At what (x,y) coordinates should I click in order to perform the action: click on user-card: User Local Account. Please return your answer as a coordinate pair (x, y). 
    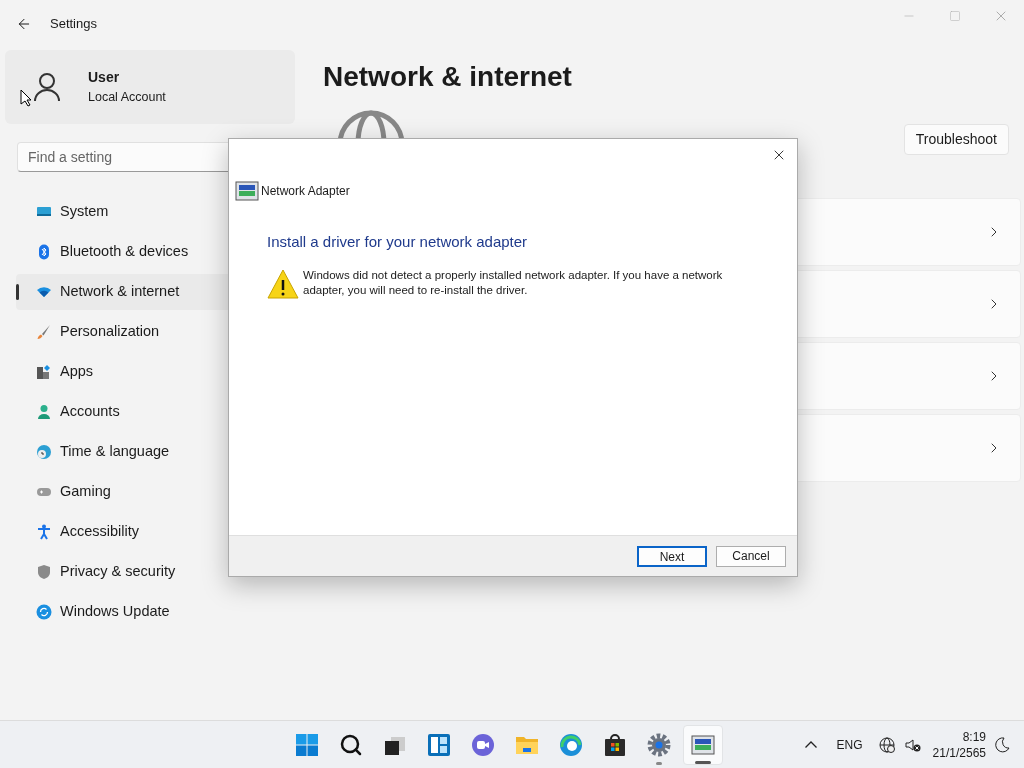
    Looking at the image, I should click on (150, 87).